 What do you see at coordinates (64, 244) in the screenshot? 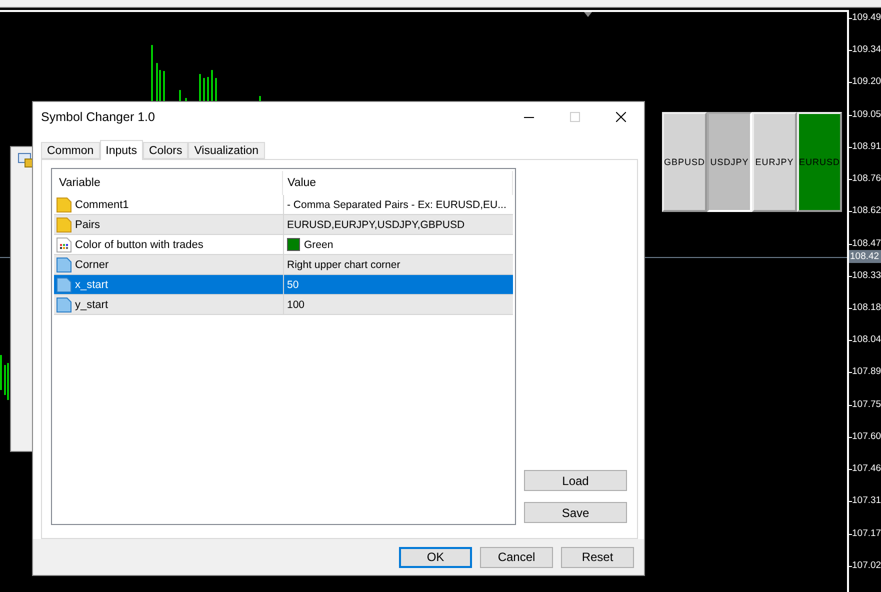
I see `color-type-icon` at bounding box center [64, 244].